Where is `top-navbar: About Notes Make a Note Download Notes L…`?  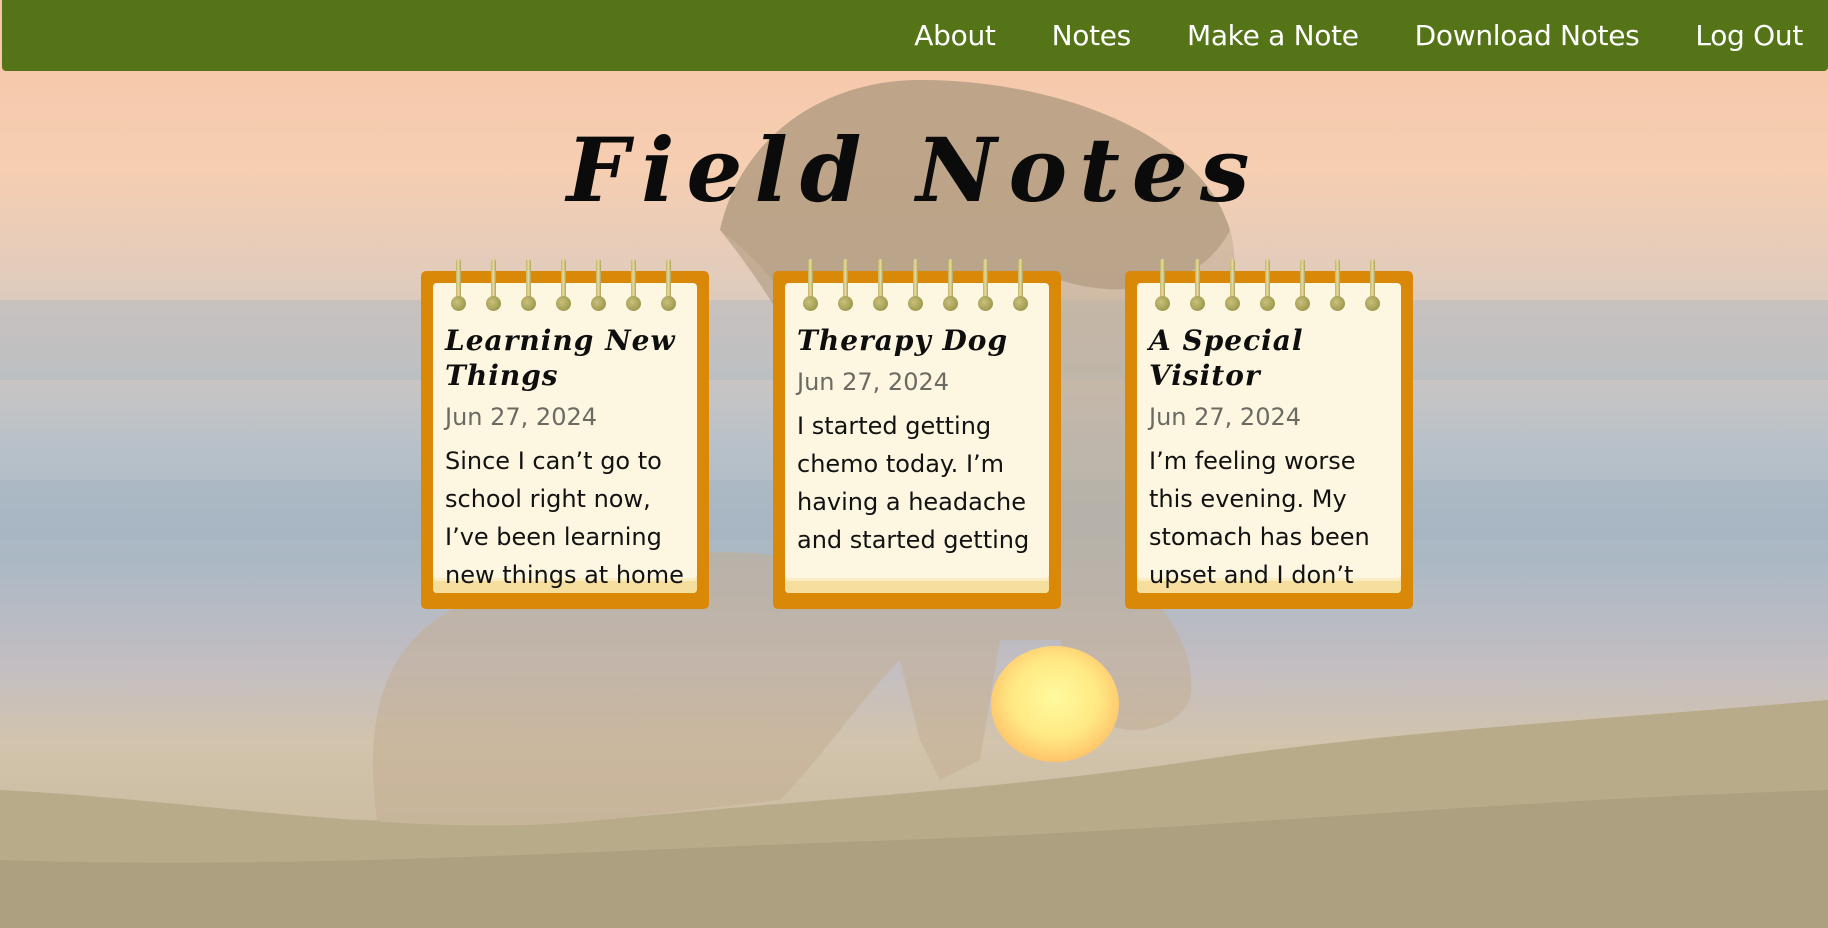 top-navbar: About Notes Make a Note Download Notes L… is located at coordinates (915, 35).